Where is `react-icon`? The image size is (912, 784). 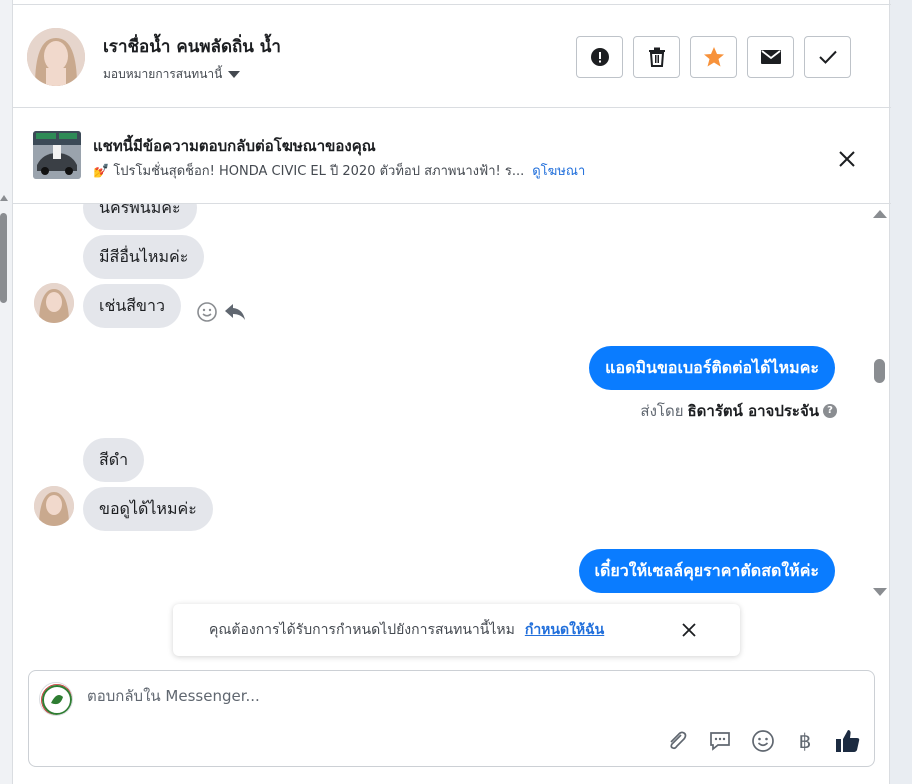
react-icon is located at coordinates (207, 314).